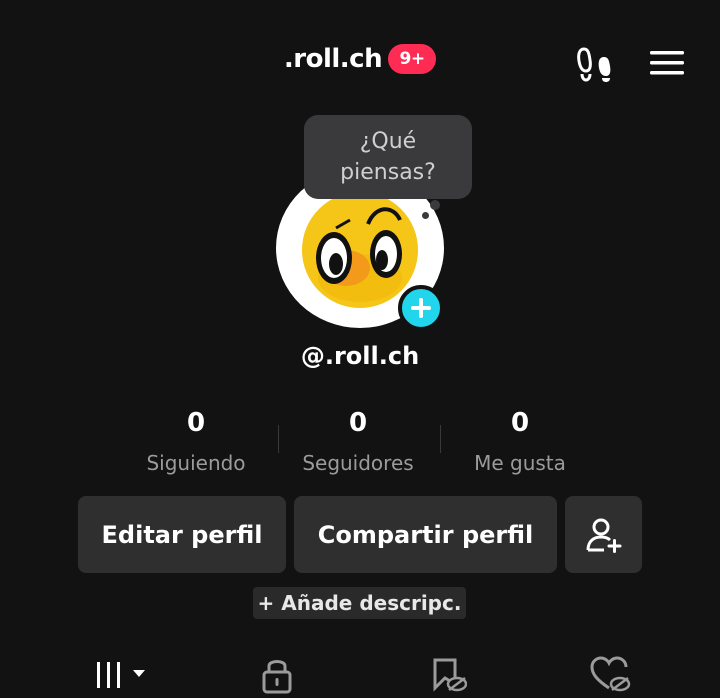 Image resolution: width=720 pixels, height=698 pixels. I want to click on stat-following: 0 Siguiendo, so click(196, 440).